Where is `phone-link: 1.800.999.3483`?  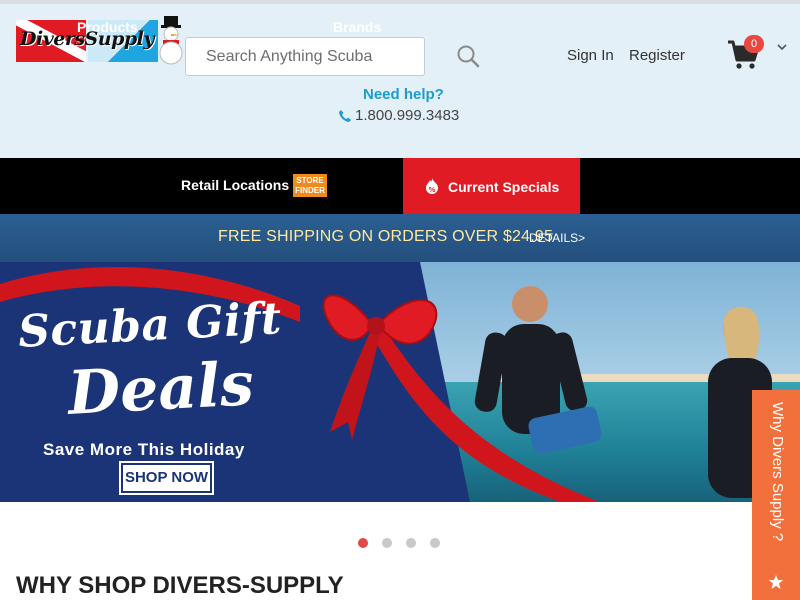 phone-link: 1.800.999.3483 is located at coordinates (408, 116).